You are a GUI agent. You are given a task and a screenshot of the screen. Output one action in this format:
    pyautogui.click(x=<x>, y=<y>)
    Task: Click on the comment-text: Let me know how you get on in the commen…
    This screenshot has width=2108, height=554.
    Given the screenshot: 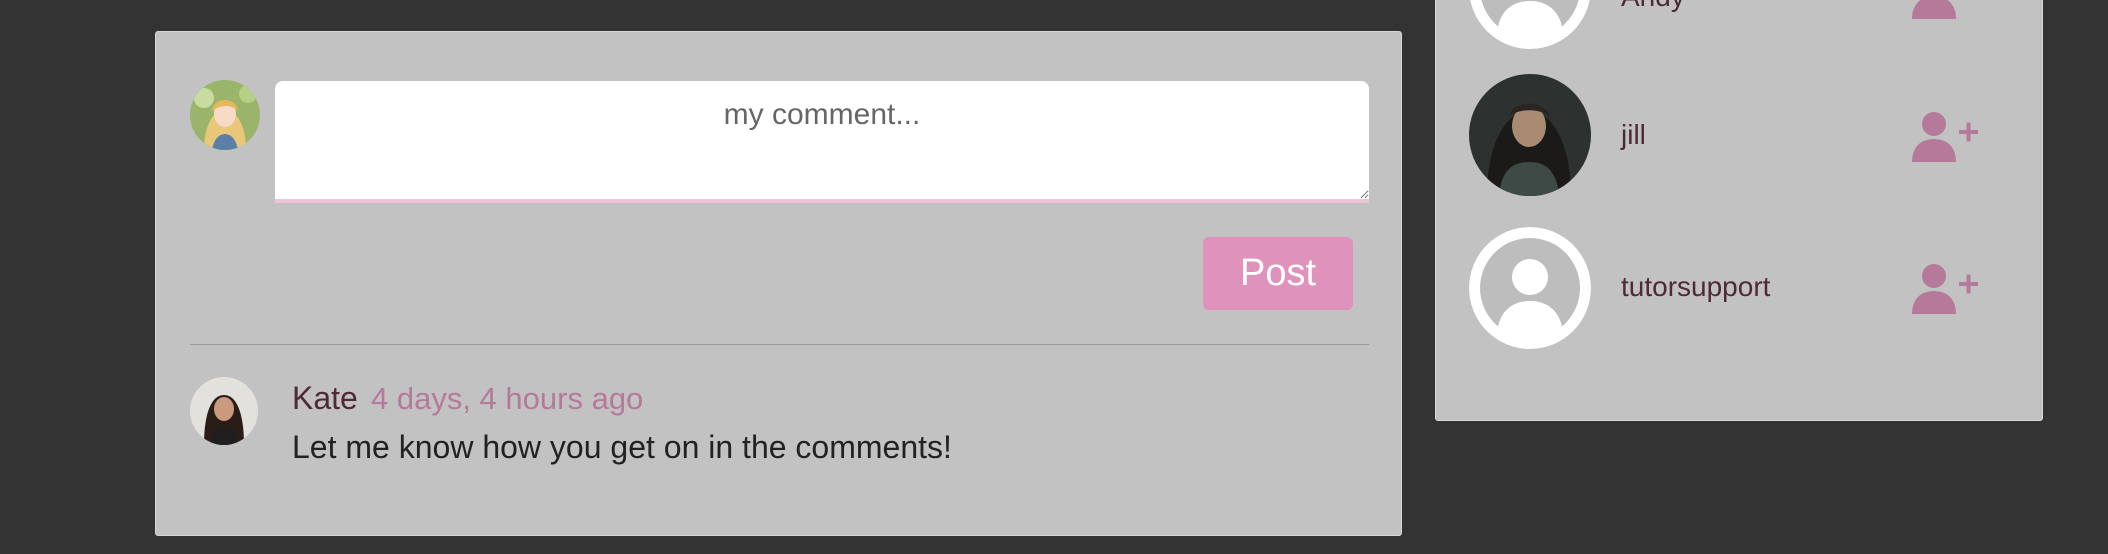 What is the action you would take?
    pyautogui.click(x=622, y=447)
    